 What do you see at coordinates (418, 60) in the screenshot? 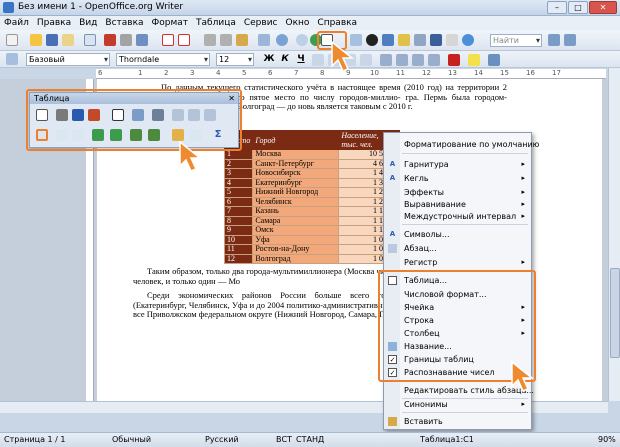
I see `decrease-indent-icon` at bounding box center [418, 60].